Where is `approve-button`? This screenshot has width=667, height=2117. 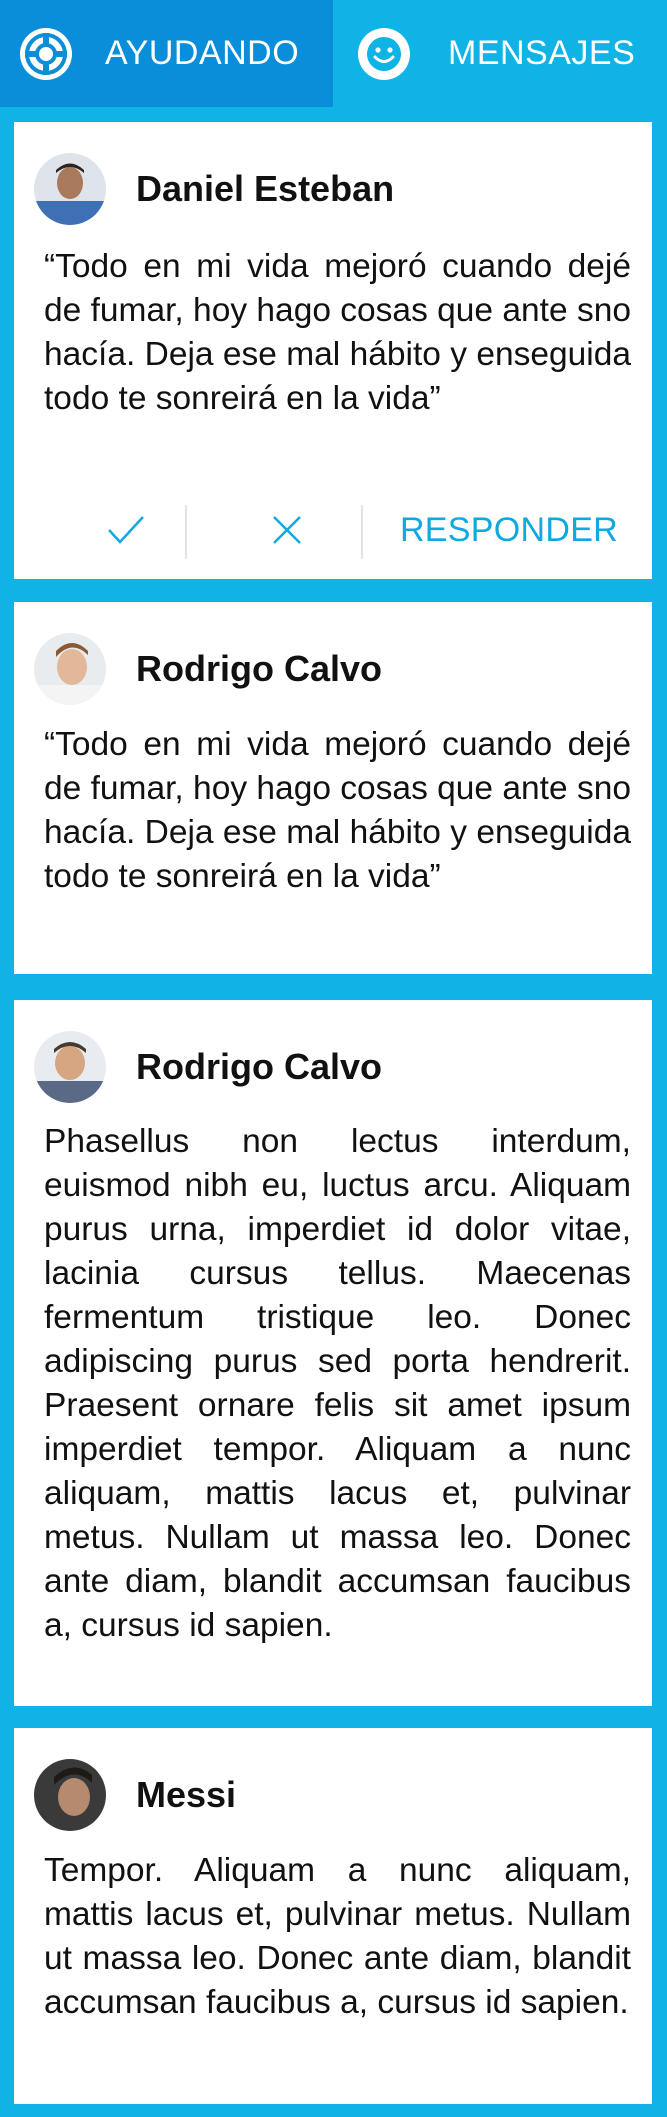
approve-button is located at coordinates (126, 530).